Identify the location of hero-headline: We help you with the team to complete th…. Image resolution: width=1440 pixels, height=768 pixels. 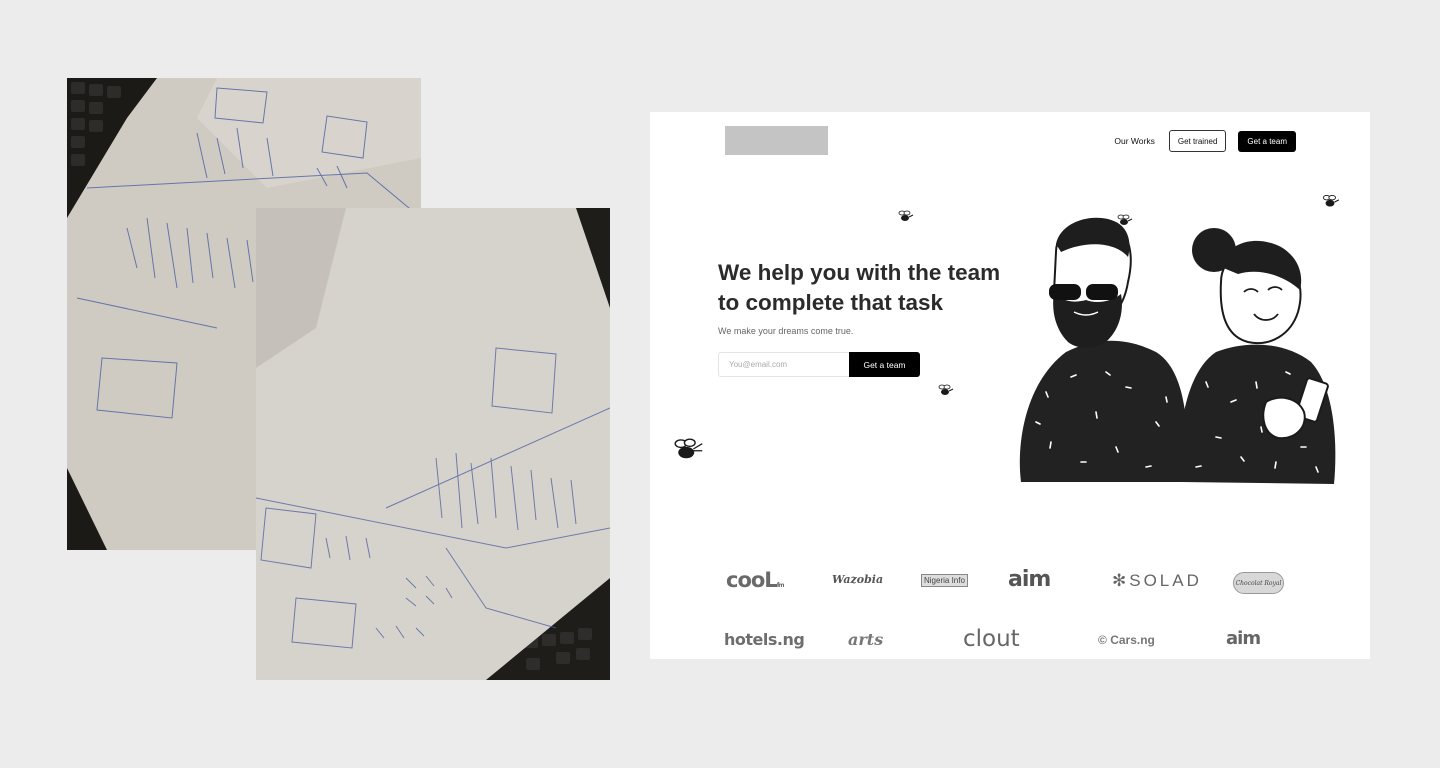
(868, 288).